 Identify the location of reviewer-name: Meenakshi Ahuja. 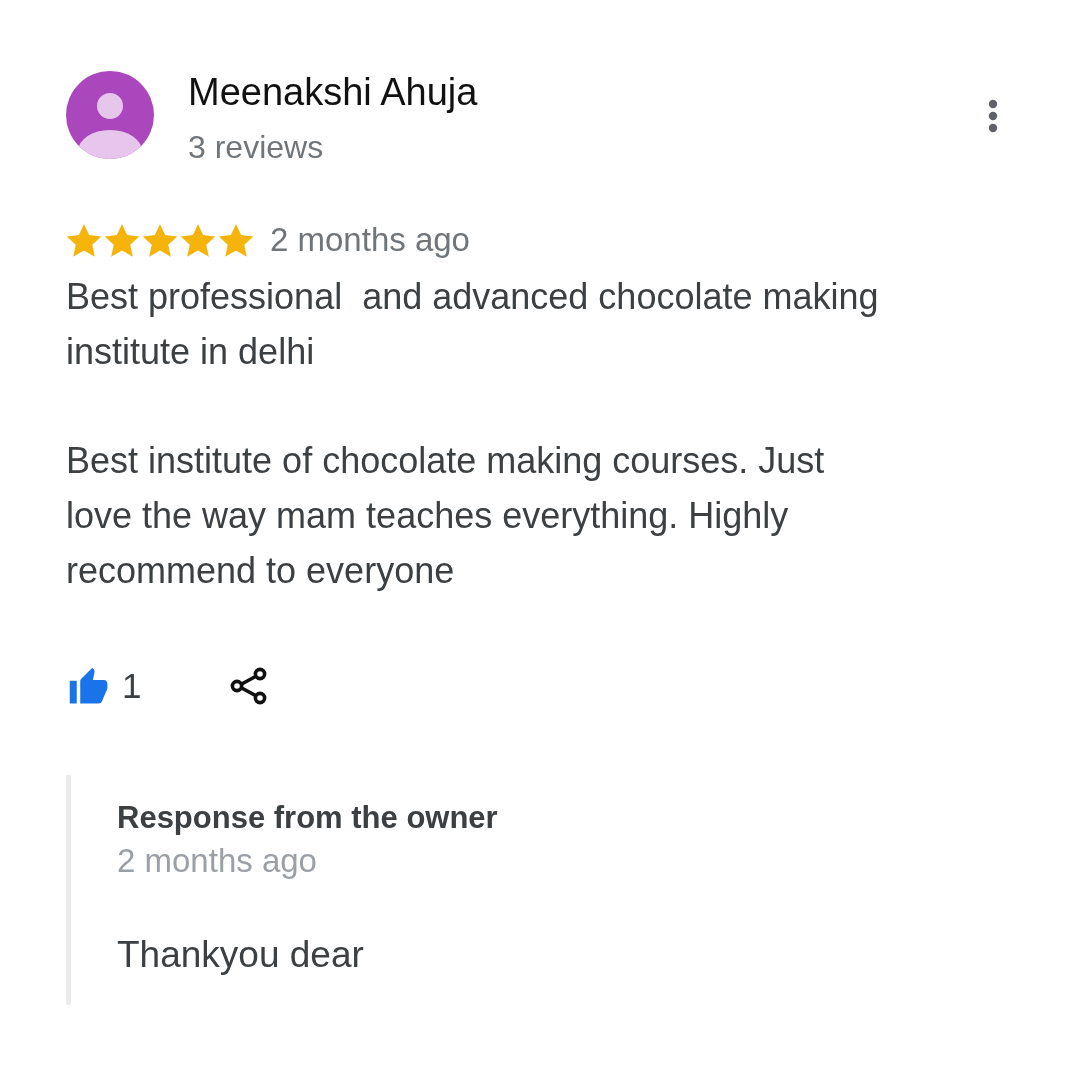
(333, 92).